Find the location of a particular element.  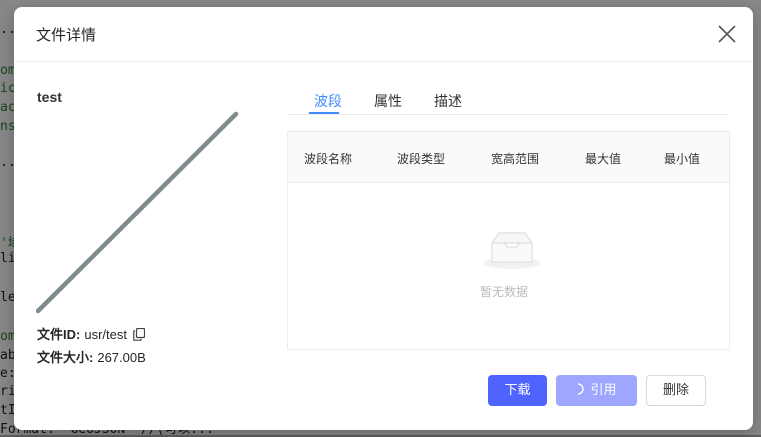

column-header-min: 最小值 is located at coordinates (682, 159).